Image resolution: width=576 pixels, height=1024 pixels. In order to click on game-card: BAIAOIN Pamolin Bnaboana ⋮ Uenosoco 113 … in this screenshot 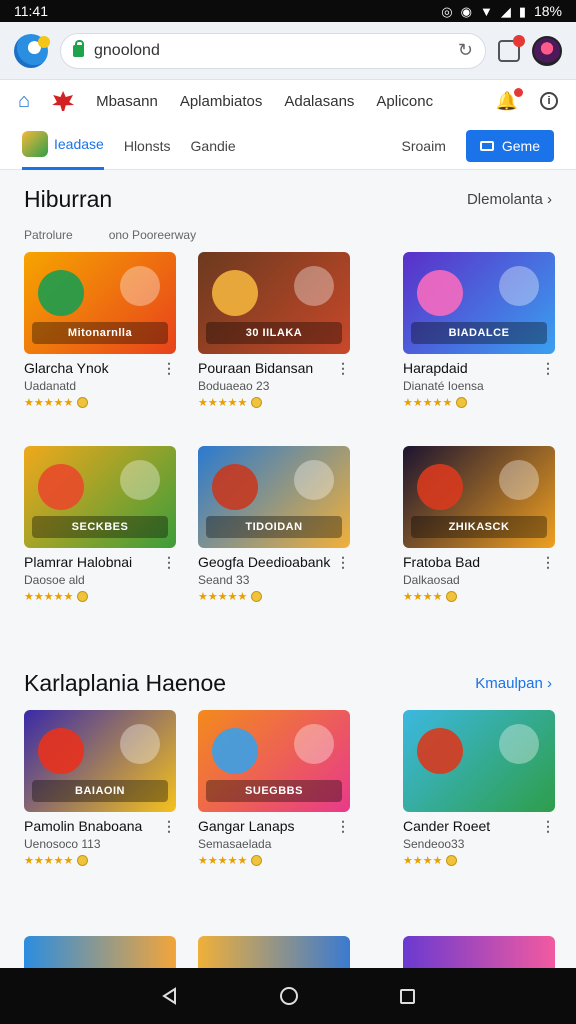, I will do `click(100, 788)`.